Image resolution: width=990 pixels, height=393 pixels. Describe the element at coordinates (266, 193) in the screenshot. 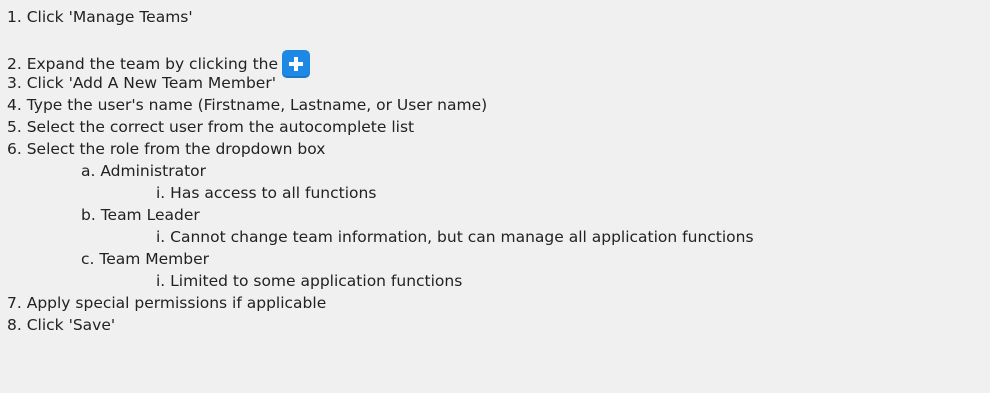

I see `role-administrator-detail: i. Has access to all functions` at that location.